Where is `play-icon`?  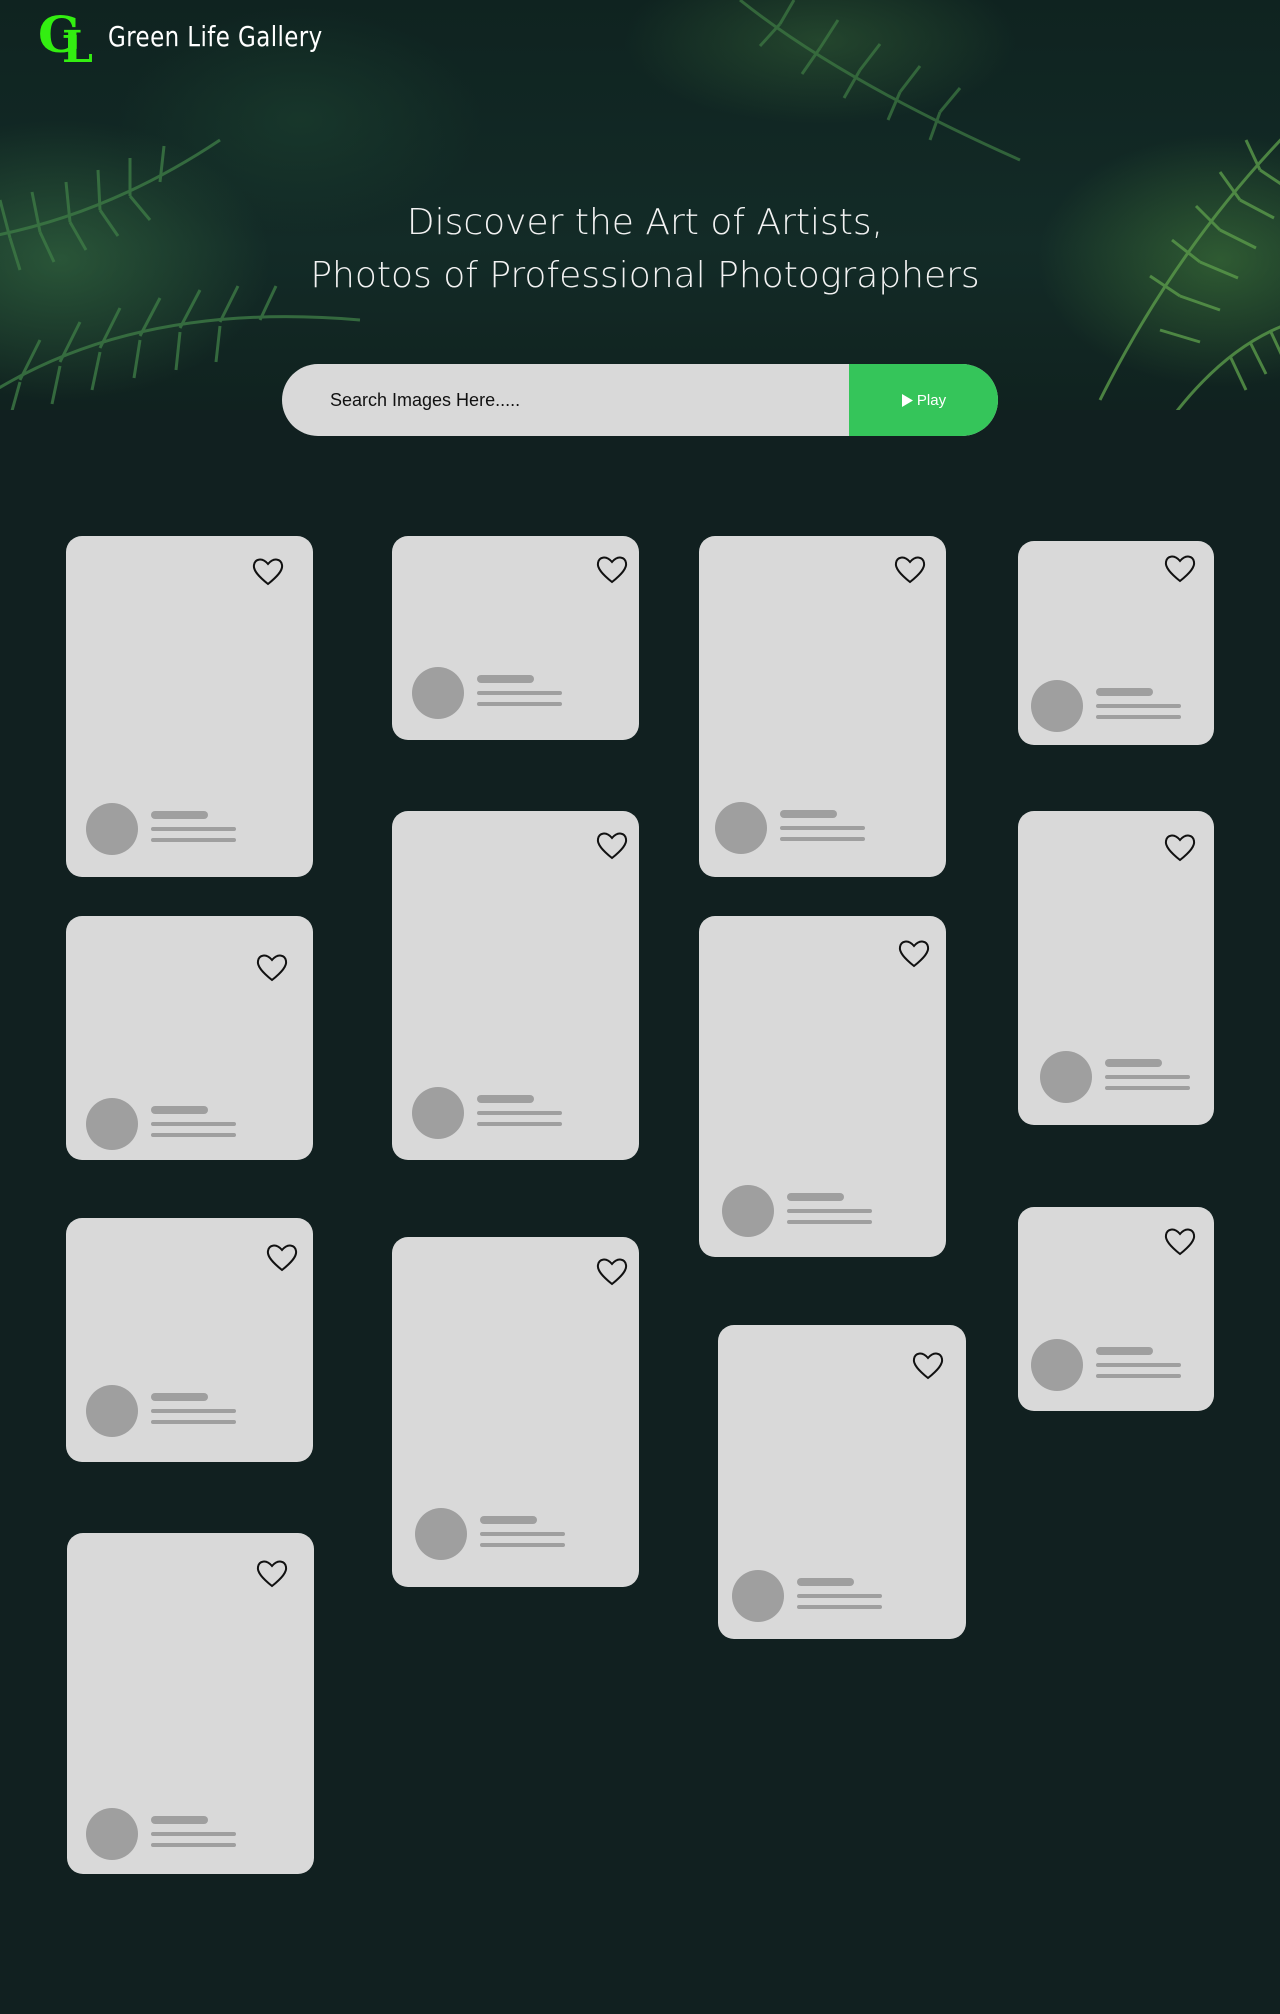
play-icon is located at coordinates (907, 400).